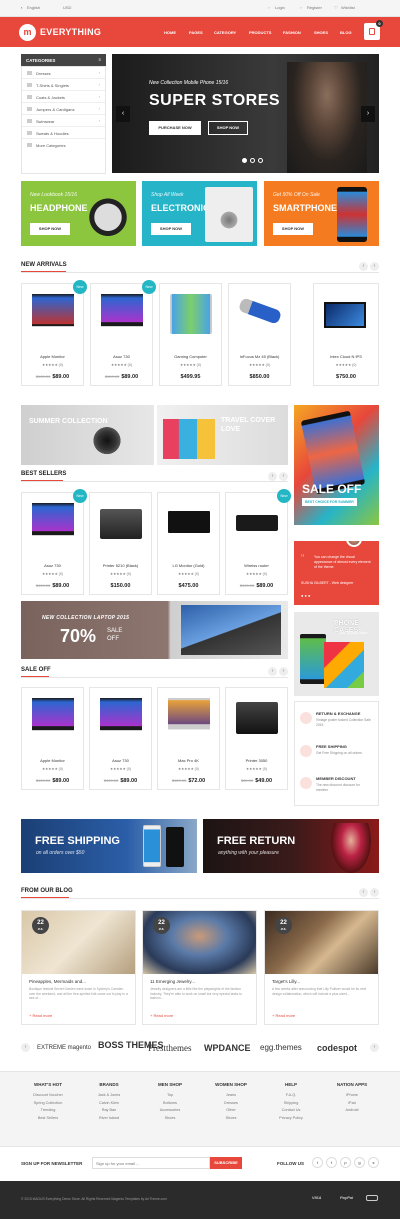 The image size is (400, 1219). I want to click on cart-button: 0, so click(373, 30).